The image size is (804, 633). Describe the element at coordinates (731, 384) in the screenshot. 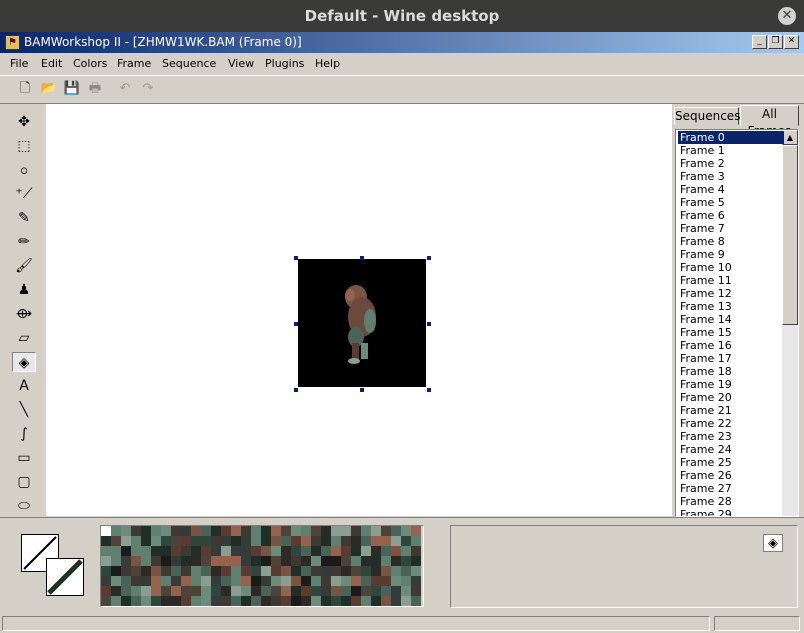

I see `frame-list-item: Frame 19` at that location.